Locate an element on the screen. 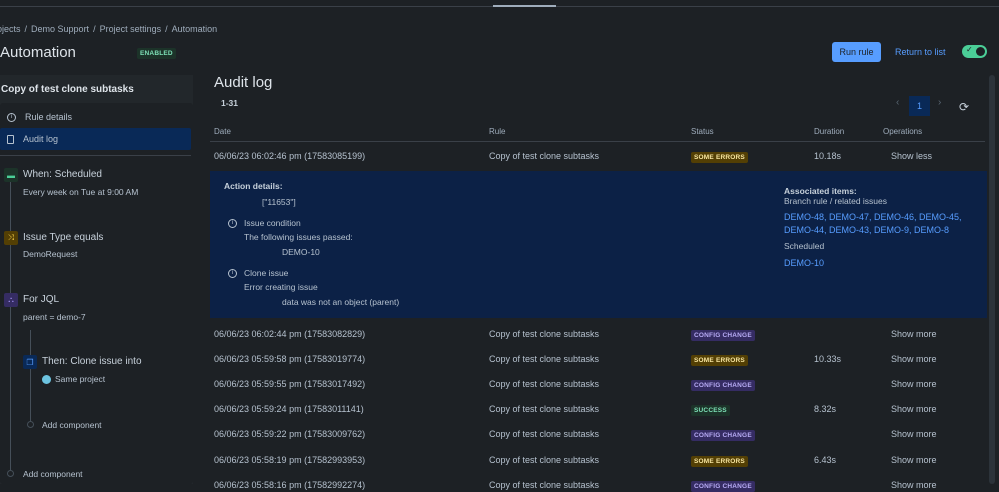 This screenshot has width=999, height=492. page-1-button: 1 is located at coordinates (919, 106).